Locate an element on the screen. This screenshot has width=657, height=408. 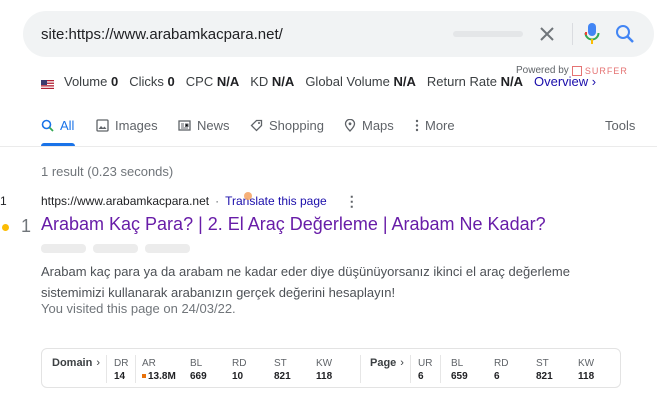
powered-by-surfer: Powered by SURFER is located at coordinates (572, 70).